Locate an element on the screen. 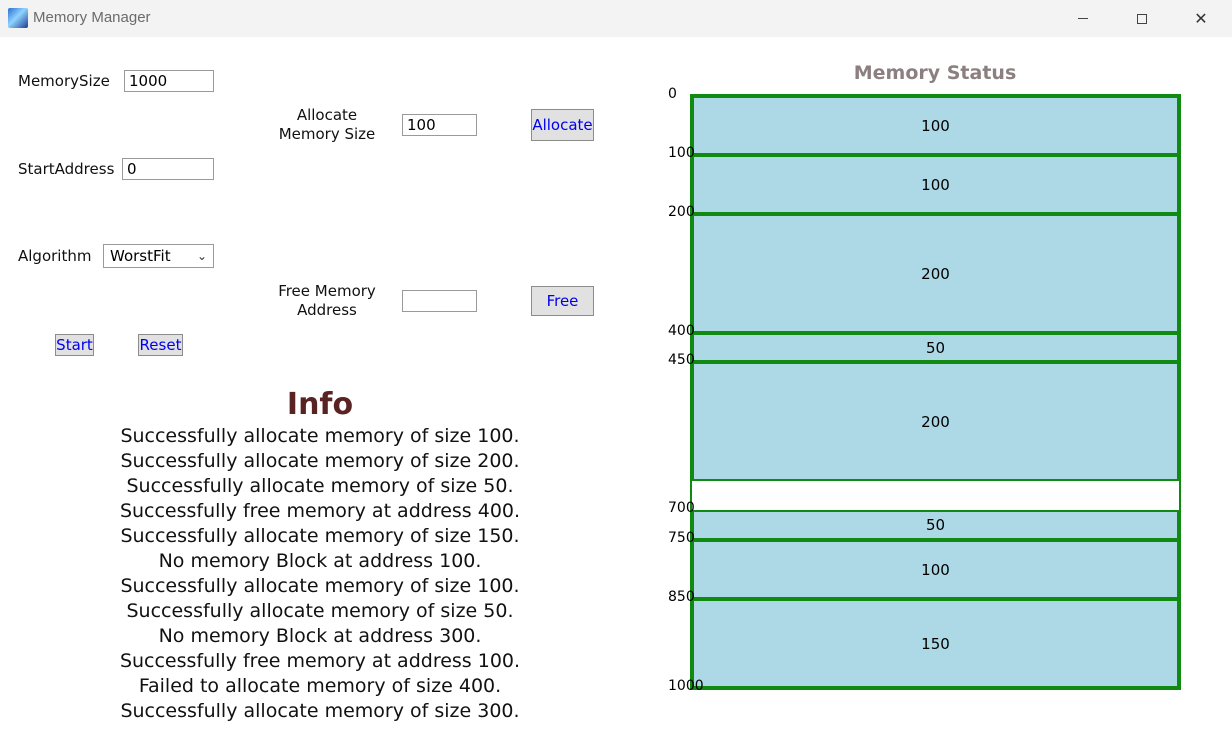  minimize-icon is located at coordinates (1083, 18).